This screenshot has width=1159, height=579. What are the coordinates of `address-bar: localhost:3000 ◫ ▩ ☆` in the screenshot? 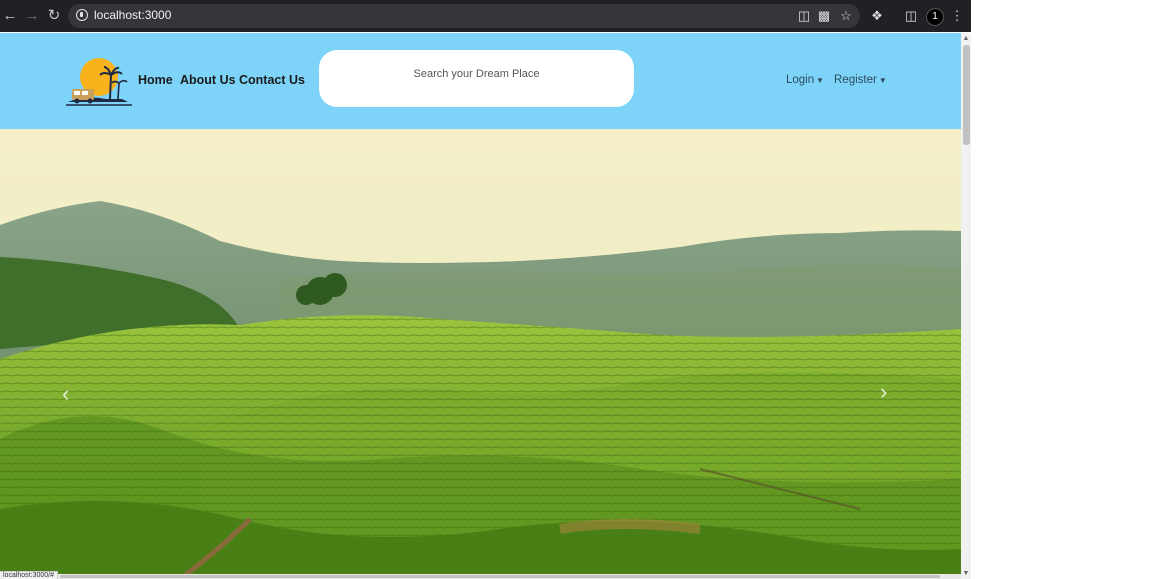 It's located at (464, 16).